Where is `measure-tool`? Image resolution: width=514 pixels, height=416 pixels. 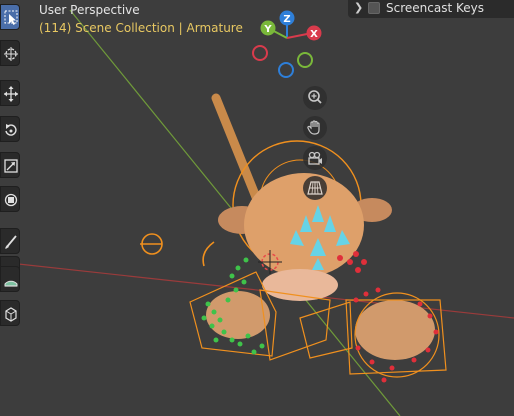
measure-tool is located at coordinates (10, 279).